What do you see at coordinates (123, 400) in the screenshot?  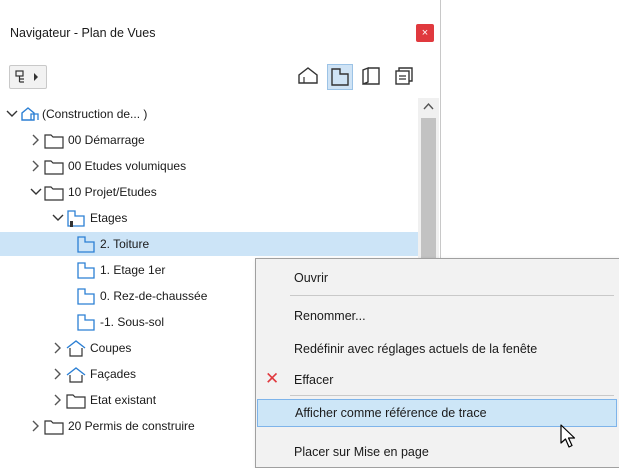 I see `tree-item-label: Etat existant` at bounding box center [123, 400].